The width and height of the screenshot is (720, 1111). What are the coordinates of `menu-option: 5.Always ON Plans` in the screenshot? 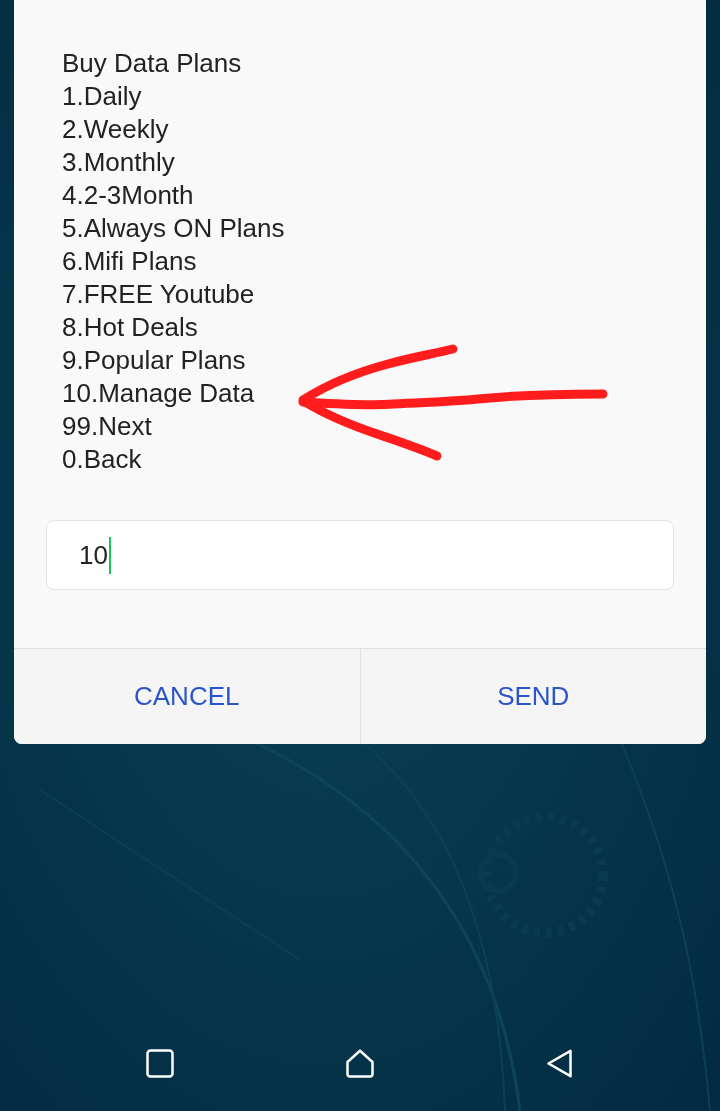 It's located at (173, 228).